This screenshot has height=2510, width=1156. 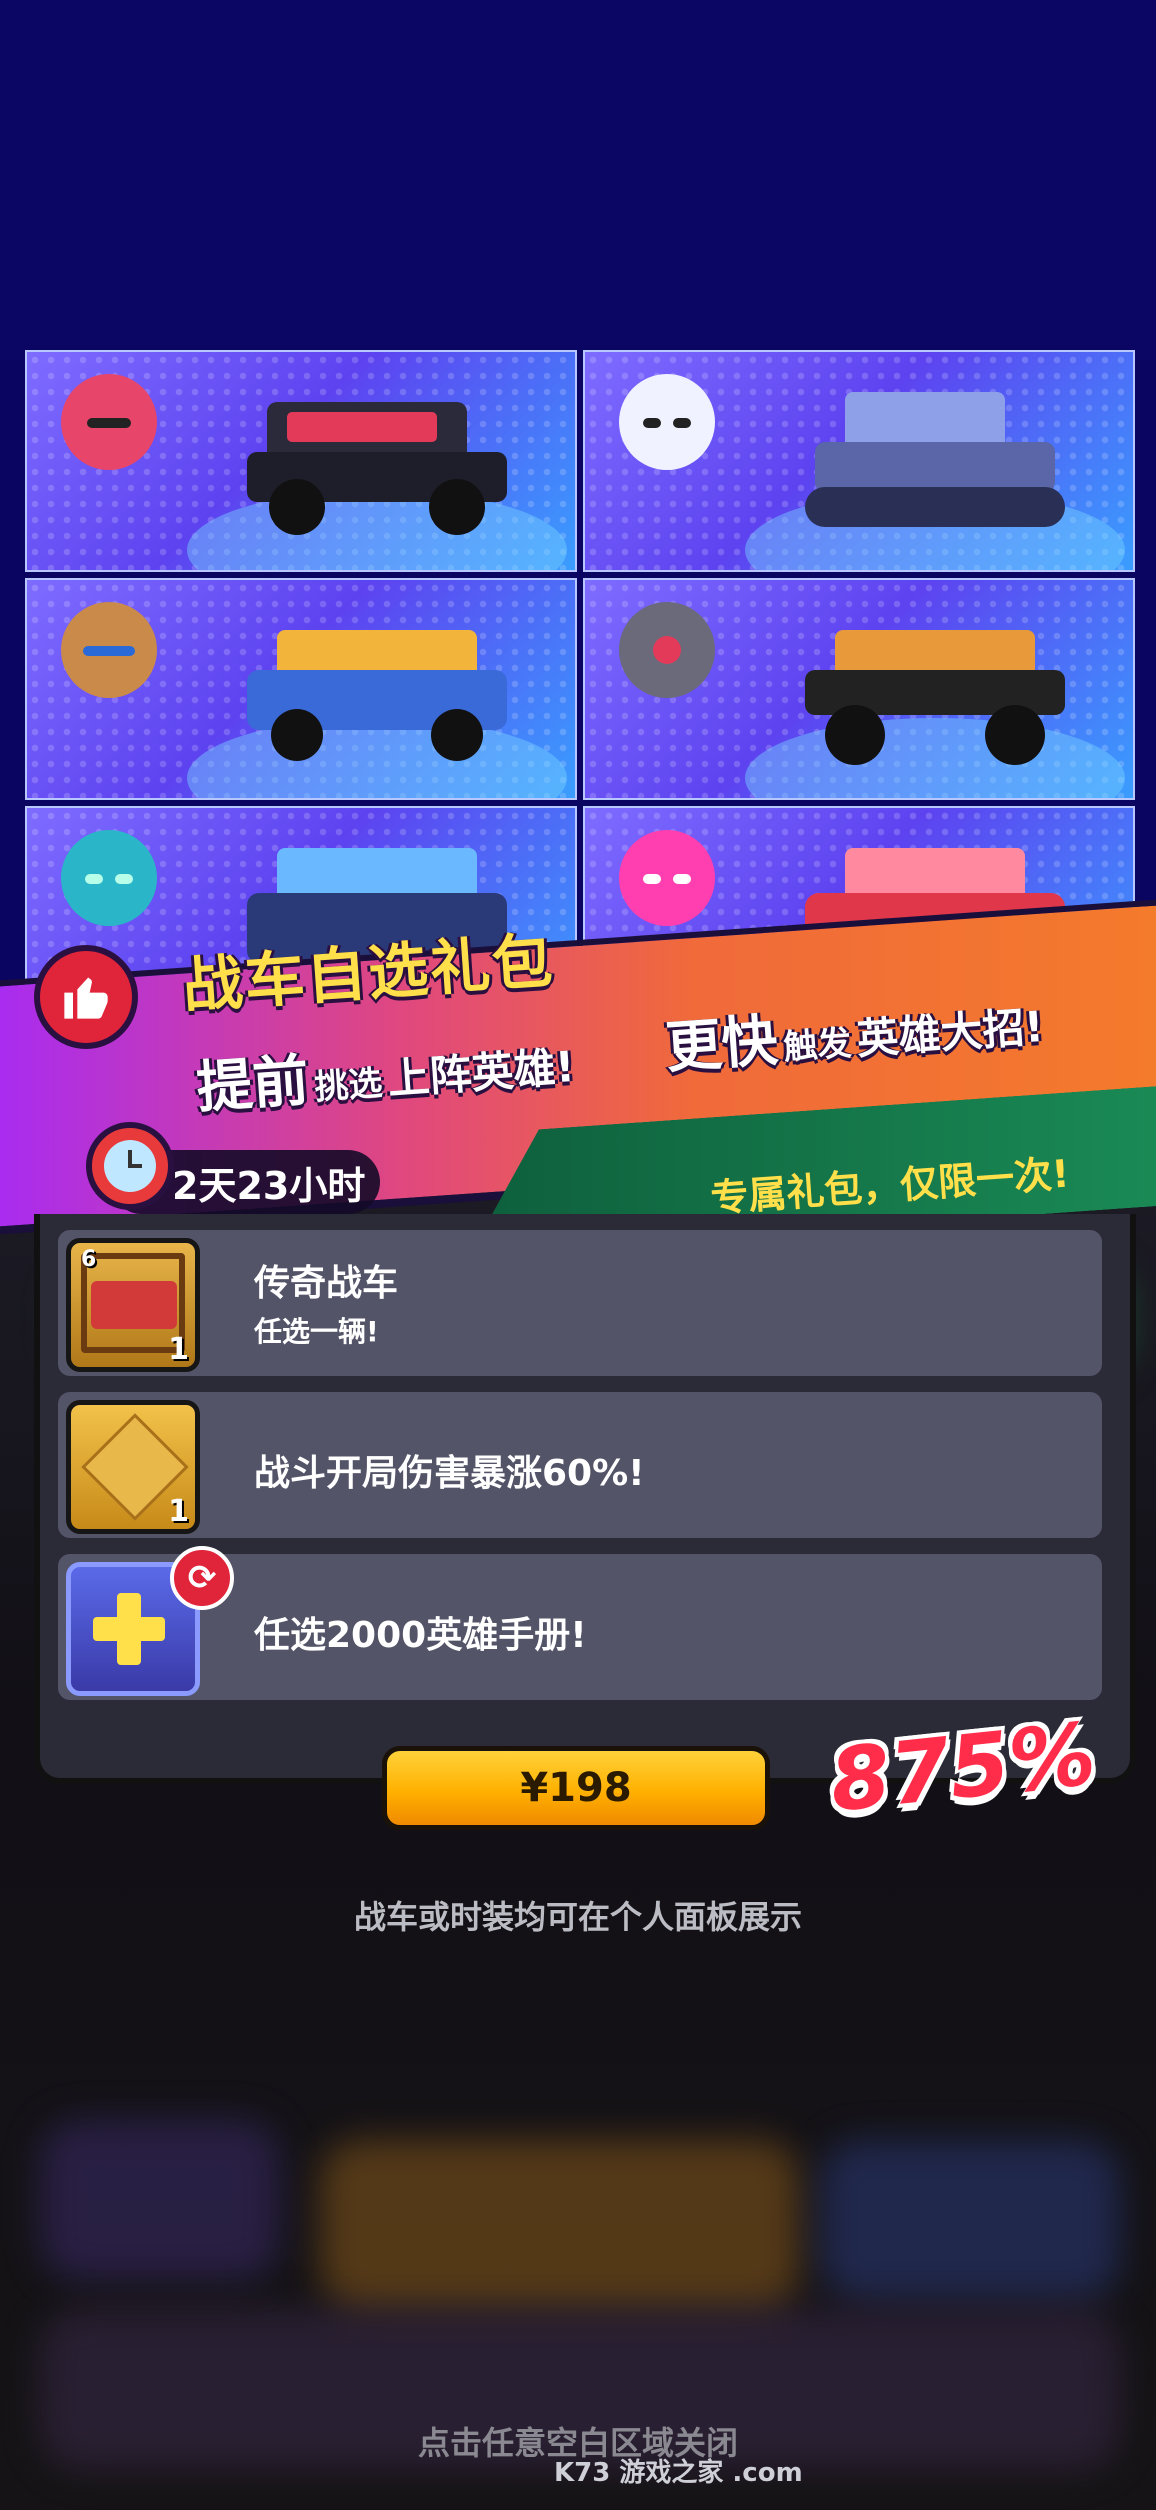 What do you see at coordinates (817, 1045) in the screenshot?
I see `tagline-word-trigger: 触发` at bounding box center [817, 1045].